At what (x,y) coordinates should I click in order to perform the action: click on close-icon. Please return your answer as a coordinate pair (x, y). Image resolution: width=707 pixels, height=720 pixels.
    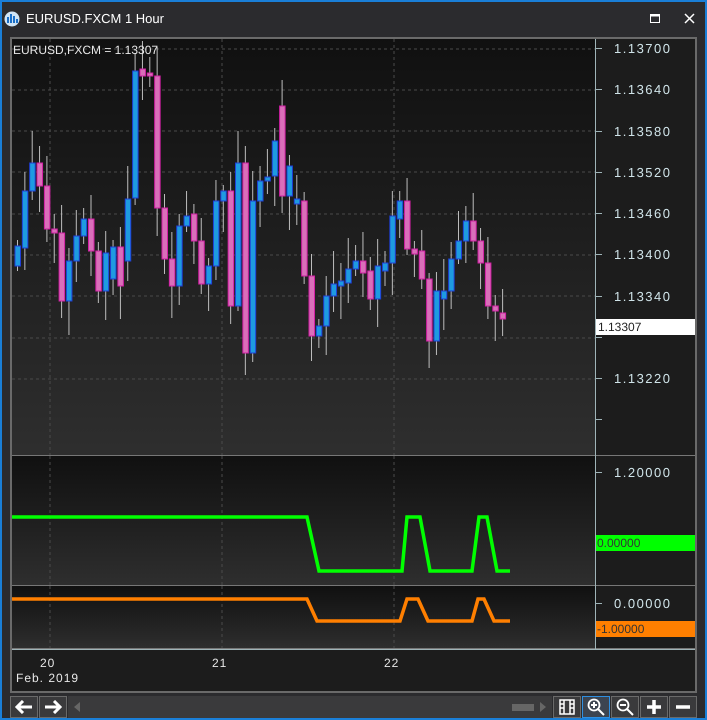
    Looking at the image, I should click on (689, 18).